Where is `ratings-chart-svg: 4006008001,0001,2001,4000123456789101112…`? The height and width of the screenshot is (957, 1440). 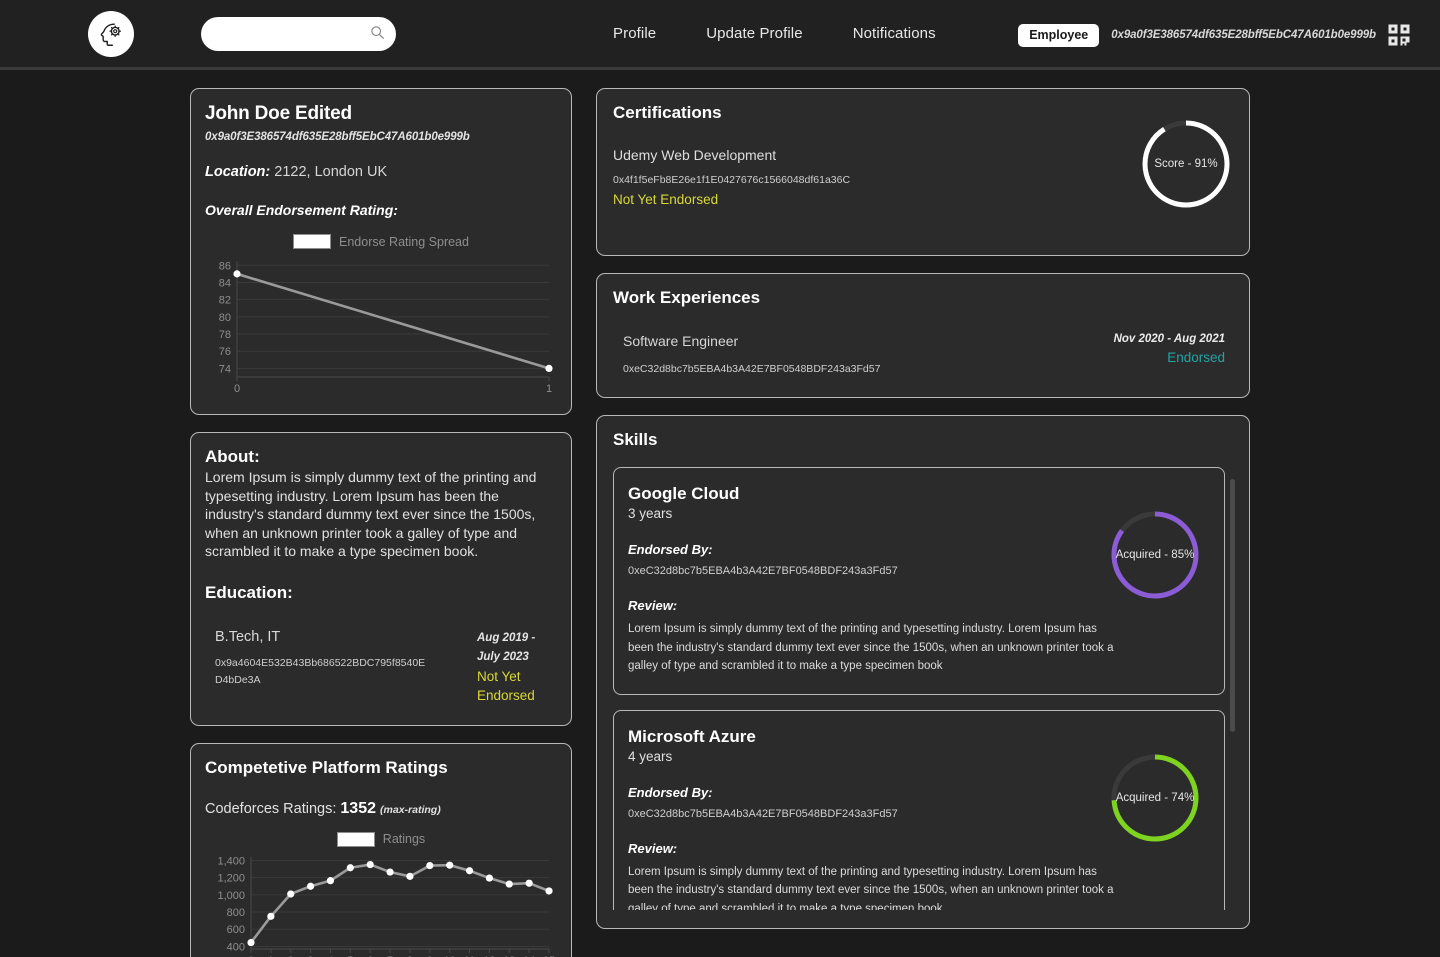
ratings-chart-svg: 4006008001,0001,2001,4000123456789101112… is located at coordinates (386, 906).